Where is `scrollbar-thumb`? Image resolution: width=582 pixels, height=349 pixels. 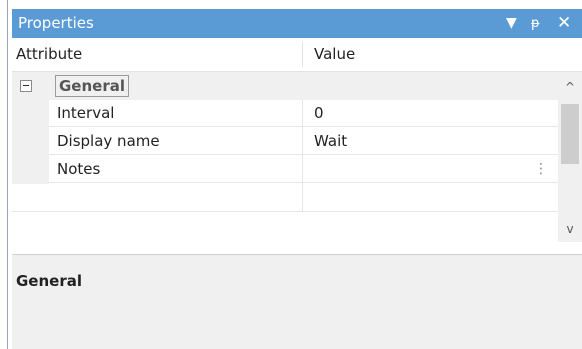 scrollbar-thumb is located at coordinates (570, 134).